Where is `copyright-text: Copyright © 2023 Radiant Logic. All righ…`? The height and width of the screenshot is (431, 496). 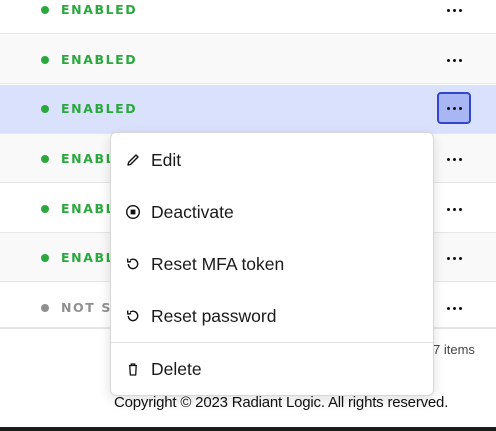
copyright-text: Copyright © 2023 Radiant Logic. All righ… is located at coordinates (281, 402).